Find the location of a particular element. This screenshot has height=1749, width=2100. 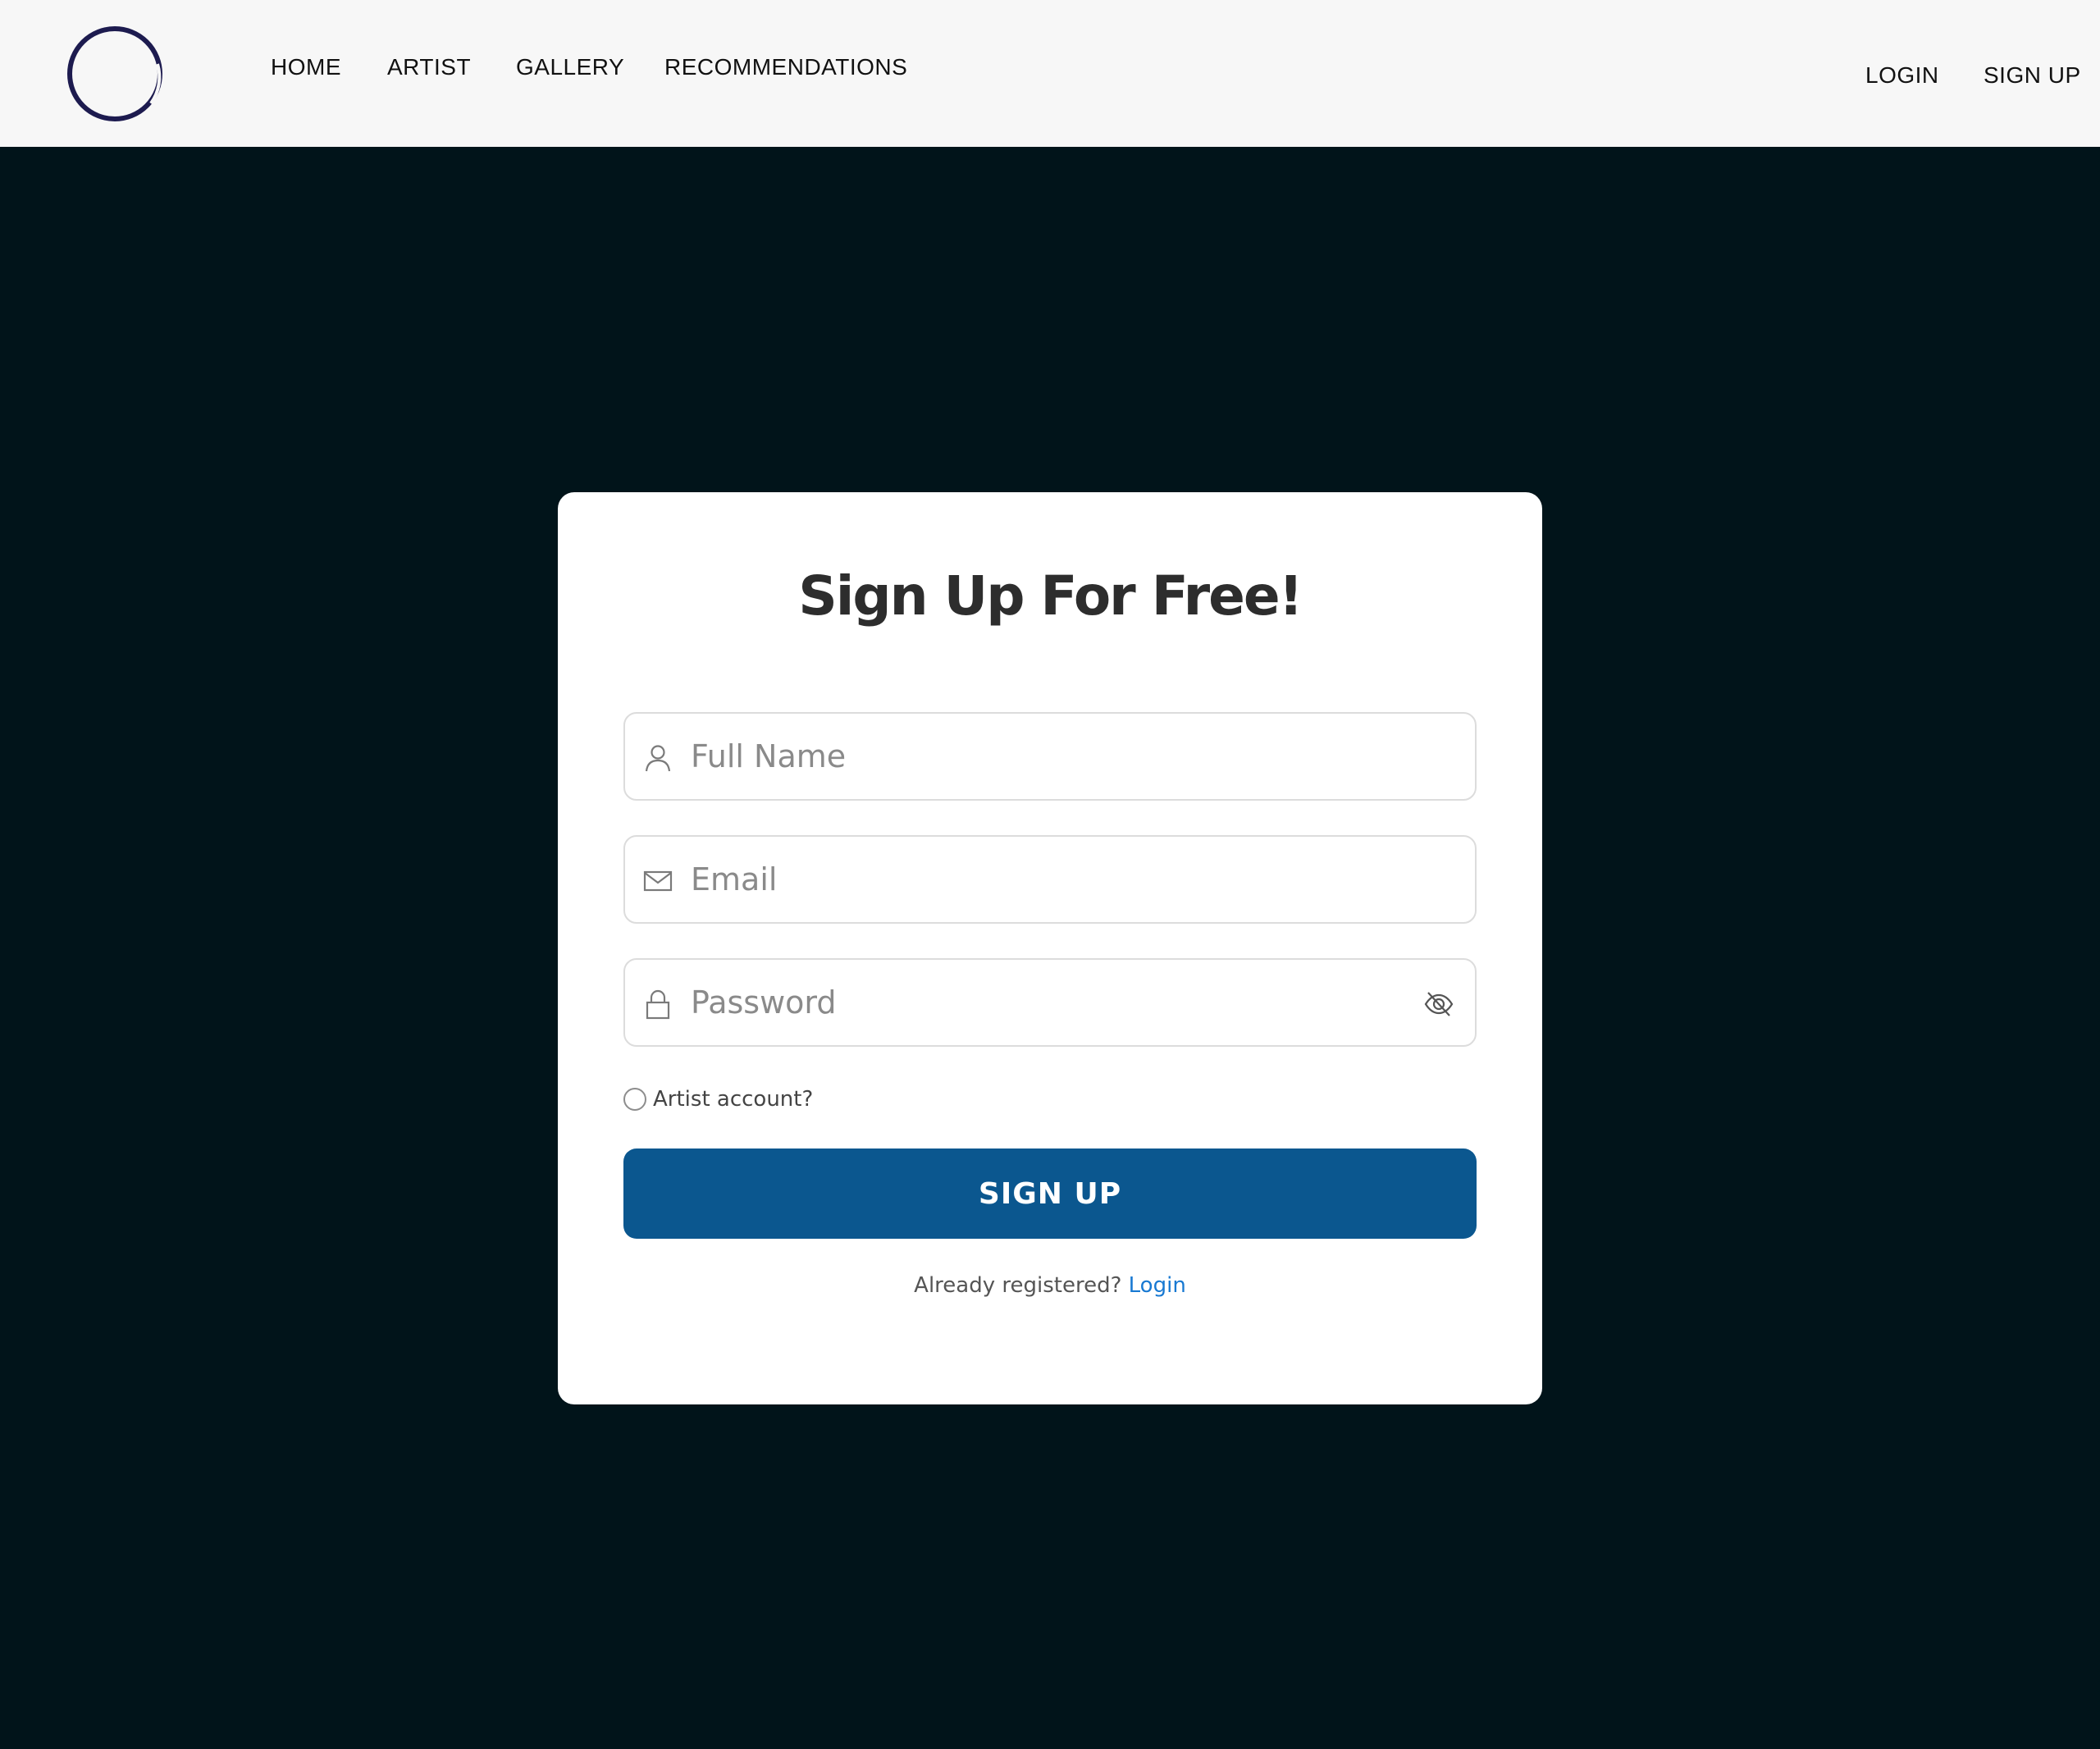

eye-slash-icon is located at coordinates (1438, 1004).